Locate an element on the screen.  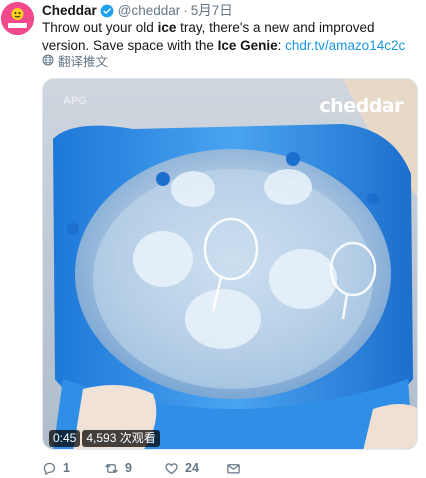
video-duration: 0:45 is located at coordinates (65, 438).